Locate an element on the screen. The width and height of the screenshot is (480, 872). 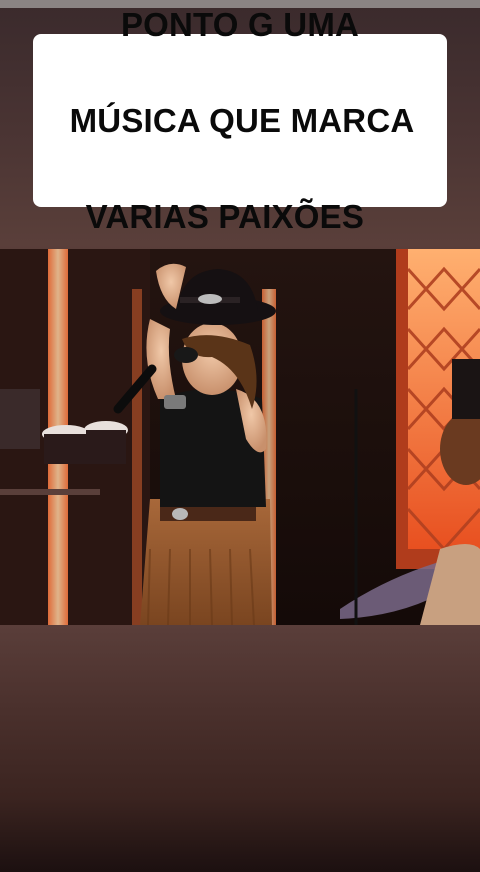
caption-line-3: VARIAS PAIXÕES is located at coordinates (225, 216).